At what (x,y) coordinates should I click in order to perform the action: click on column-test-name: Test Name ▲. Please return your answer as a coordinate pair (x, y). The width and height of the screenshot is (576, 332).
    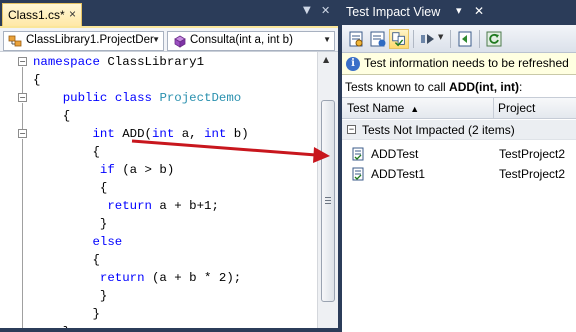
    Looking at the image, I should click on (383, 108).